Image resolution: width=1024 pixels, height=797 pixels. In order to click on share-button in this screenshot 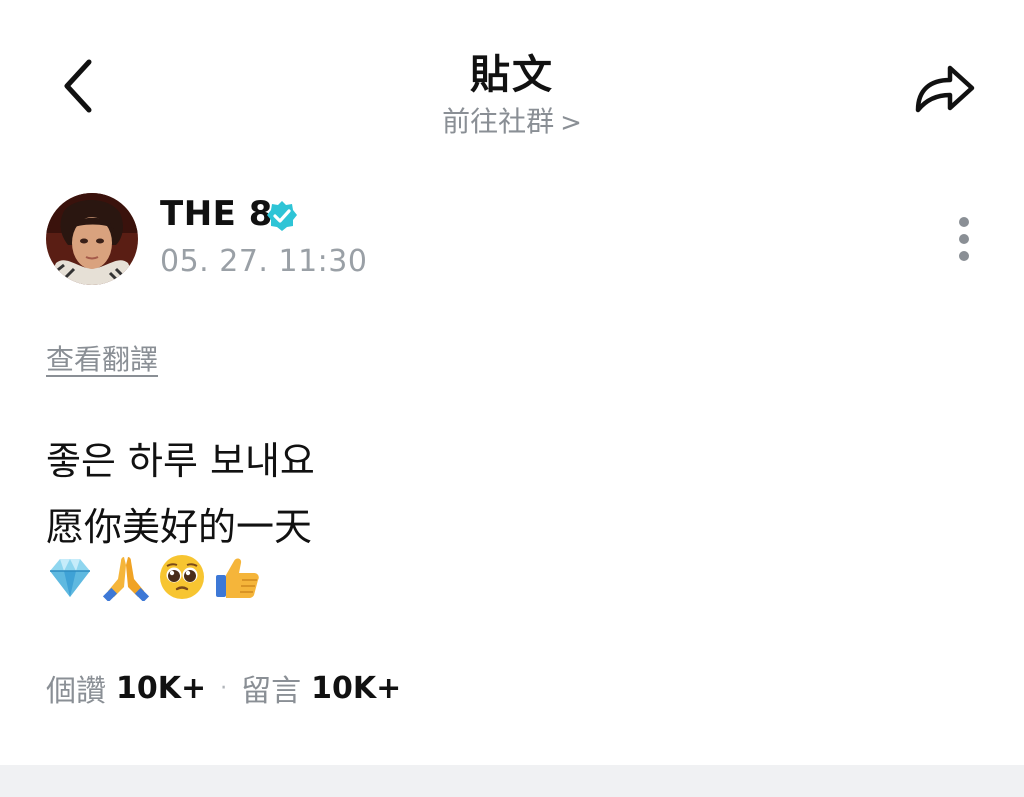, I will do `click(945, 88)`.